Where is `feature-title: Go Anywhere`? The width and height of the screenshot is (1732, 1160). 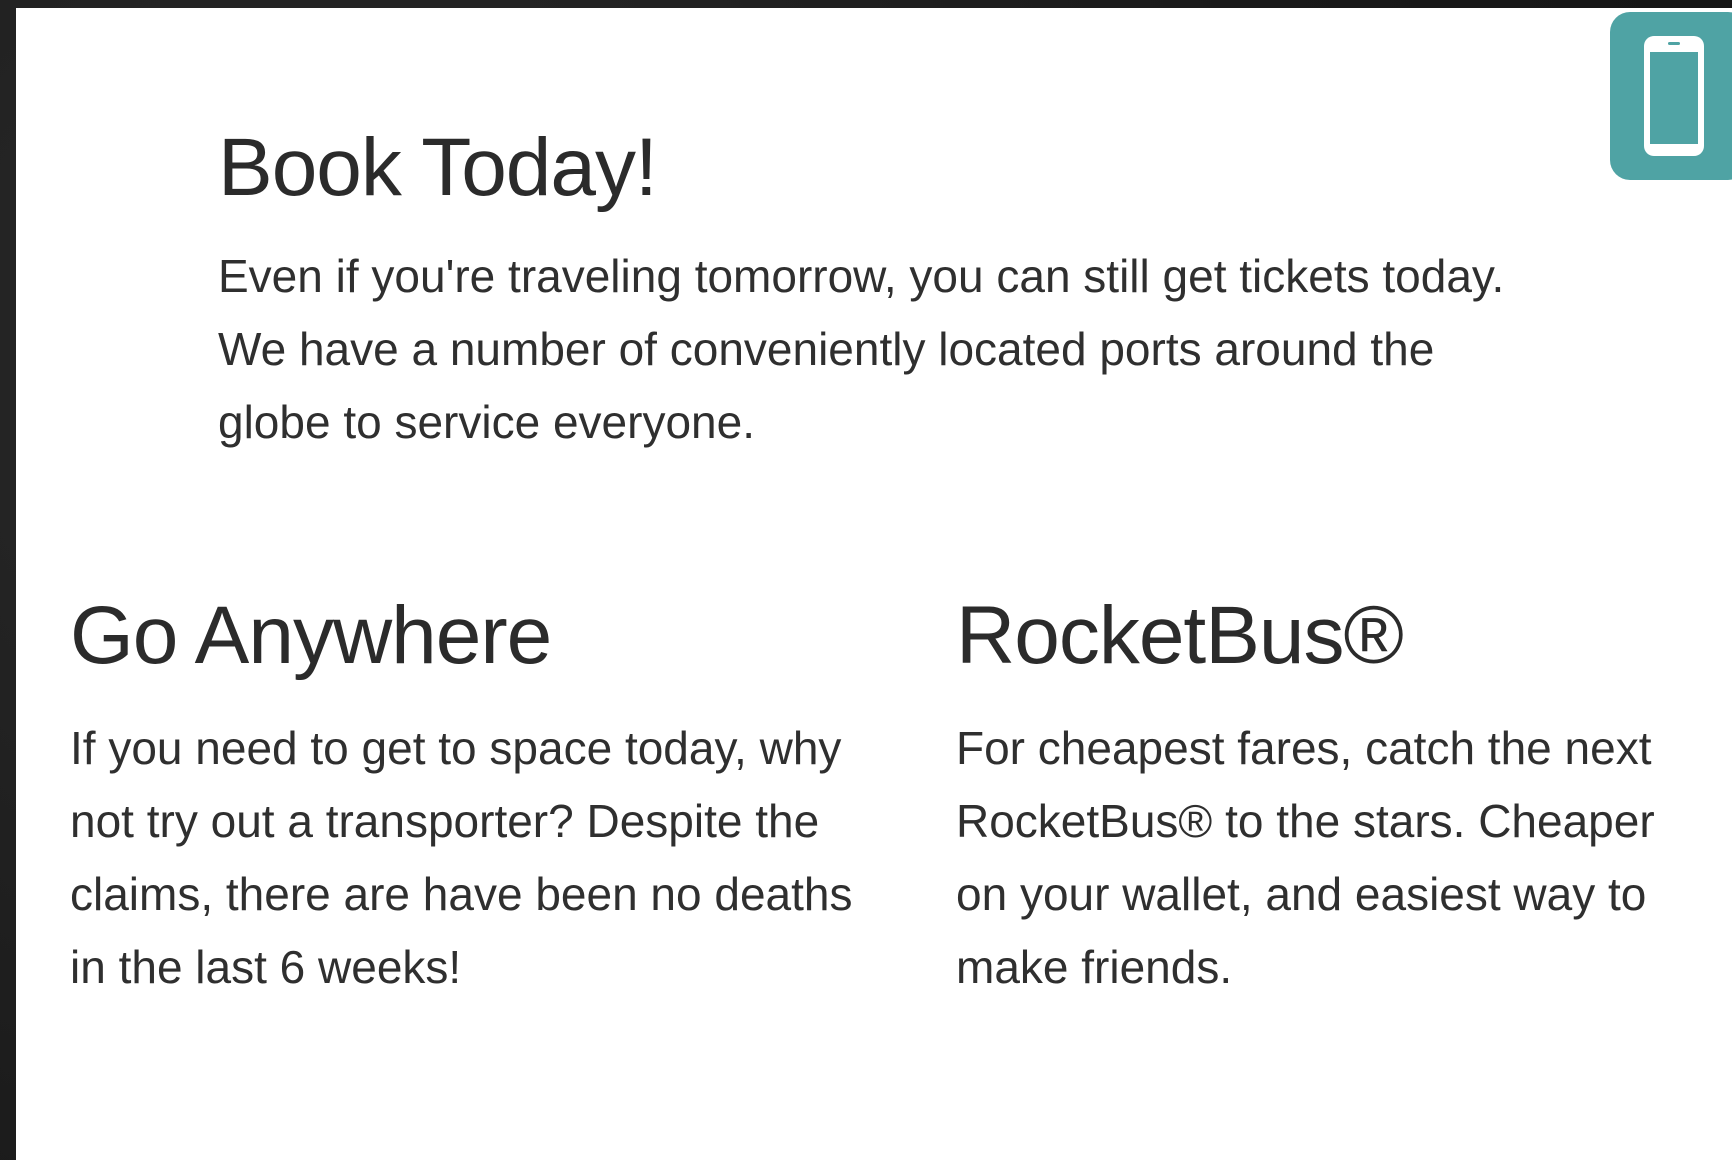
feature-title: Go Anywhere is located at coordinates (311, 635).